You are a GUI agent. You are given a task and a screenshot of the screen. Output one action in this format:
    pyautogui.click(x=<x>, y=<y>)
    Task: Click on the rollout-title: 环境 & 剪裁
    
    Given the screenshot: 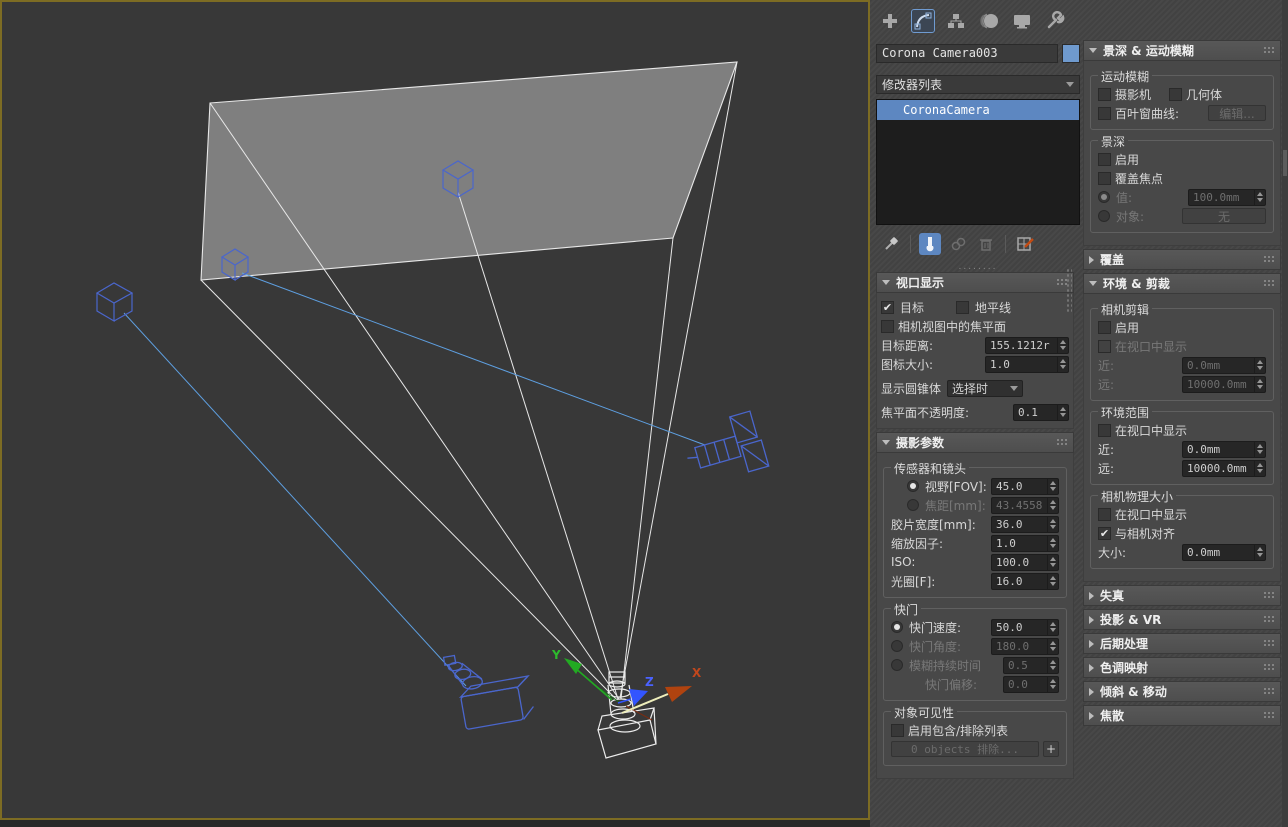 What is the action you would take?
    pyautogui.click(x=1136, y=284)
    